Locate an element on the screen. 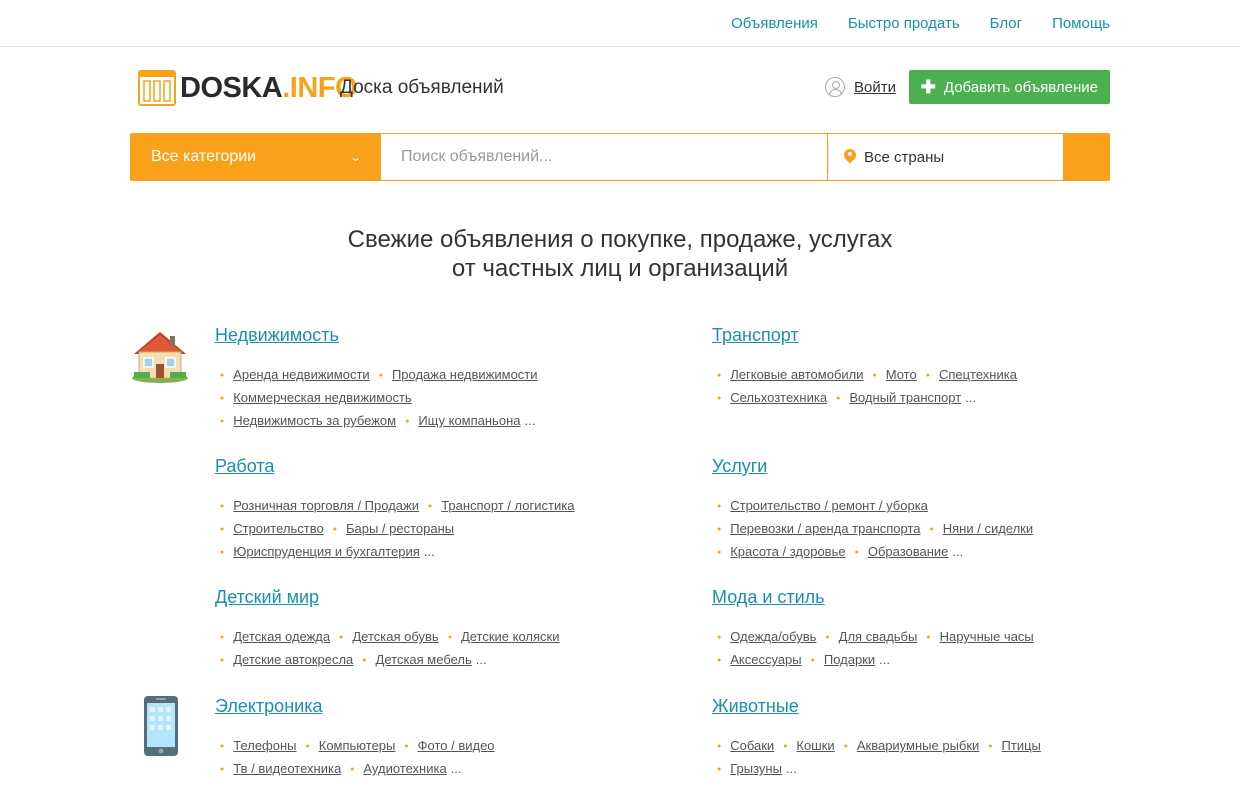  subcategory-link: Продажа недвижимости is located at coordinates (465, 374).